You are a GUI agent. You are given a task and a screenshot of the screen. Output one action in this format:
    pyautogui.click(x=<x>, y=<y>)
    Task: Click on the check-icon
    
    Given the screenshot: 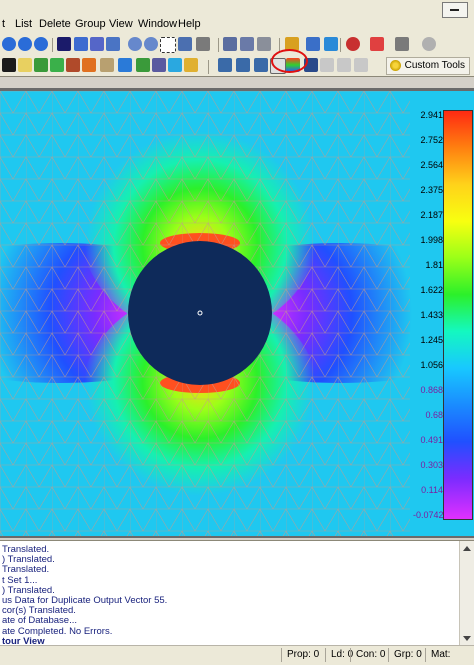 What is the action you would take?
    pyautogui.click(x=191, y=65)
    